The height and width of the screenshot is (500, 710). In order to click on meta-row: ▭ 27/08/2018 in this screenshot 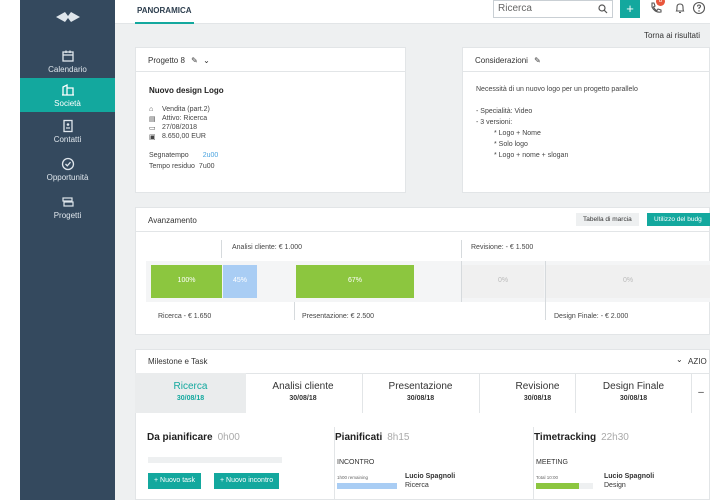, I will do `click(277, 127)`.